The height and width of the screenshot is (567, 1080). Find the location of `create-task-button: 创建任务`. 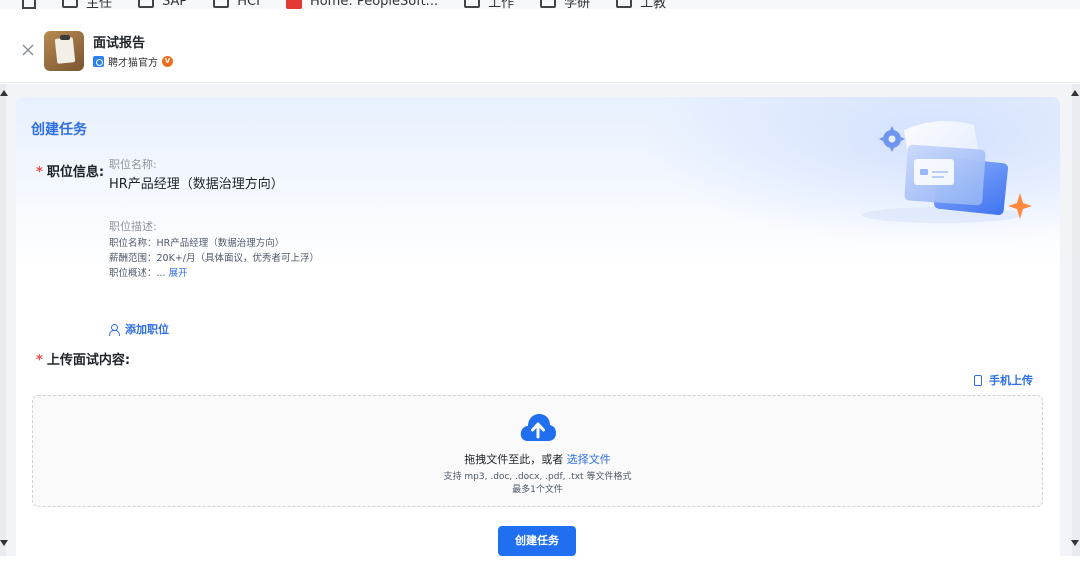

create-task-button: 创建任务 is located at coordinates (537, 541).